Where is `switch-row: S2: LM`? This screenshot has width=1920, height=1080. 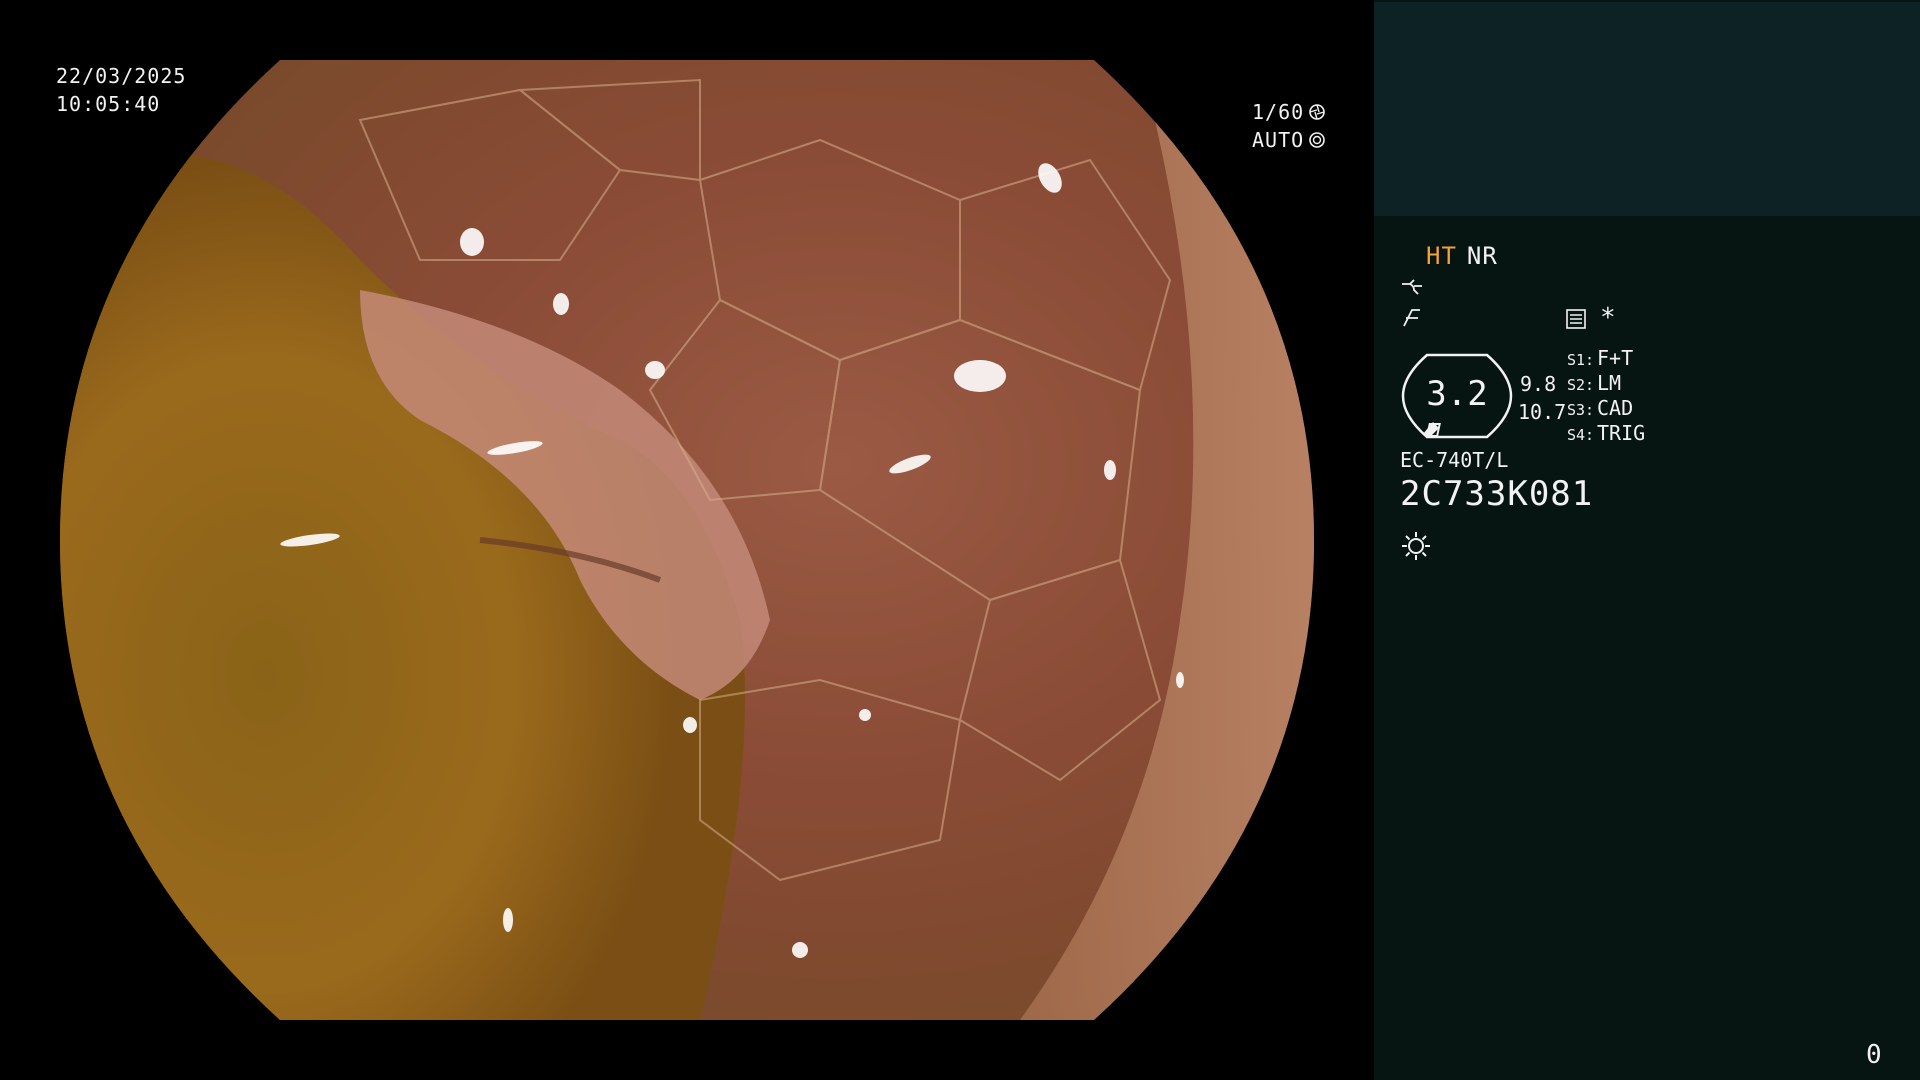 switch-row: S2: LM is located at coordinates (1606, 383).